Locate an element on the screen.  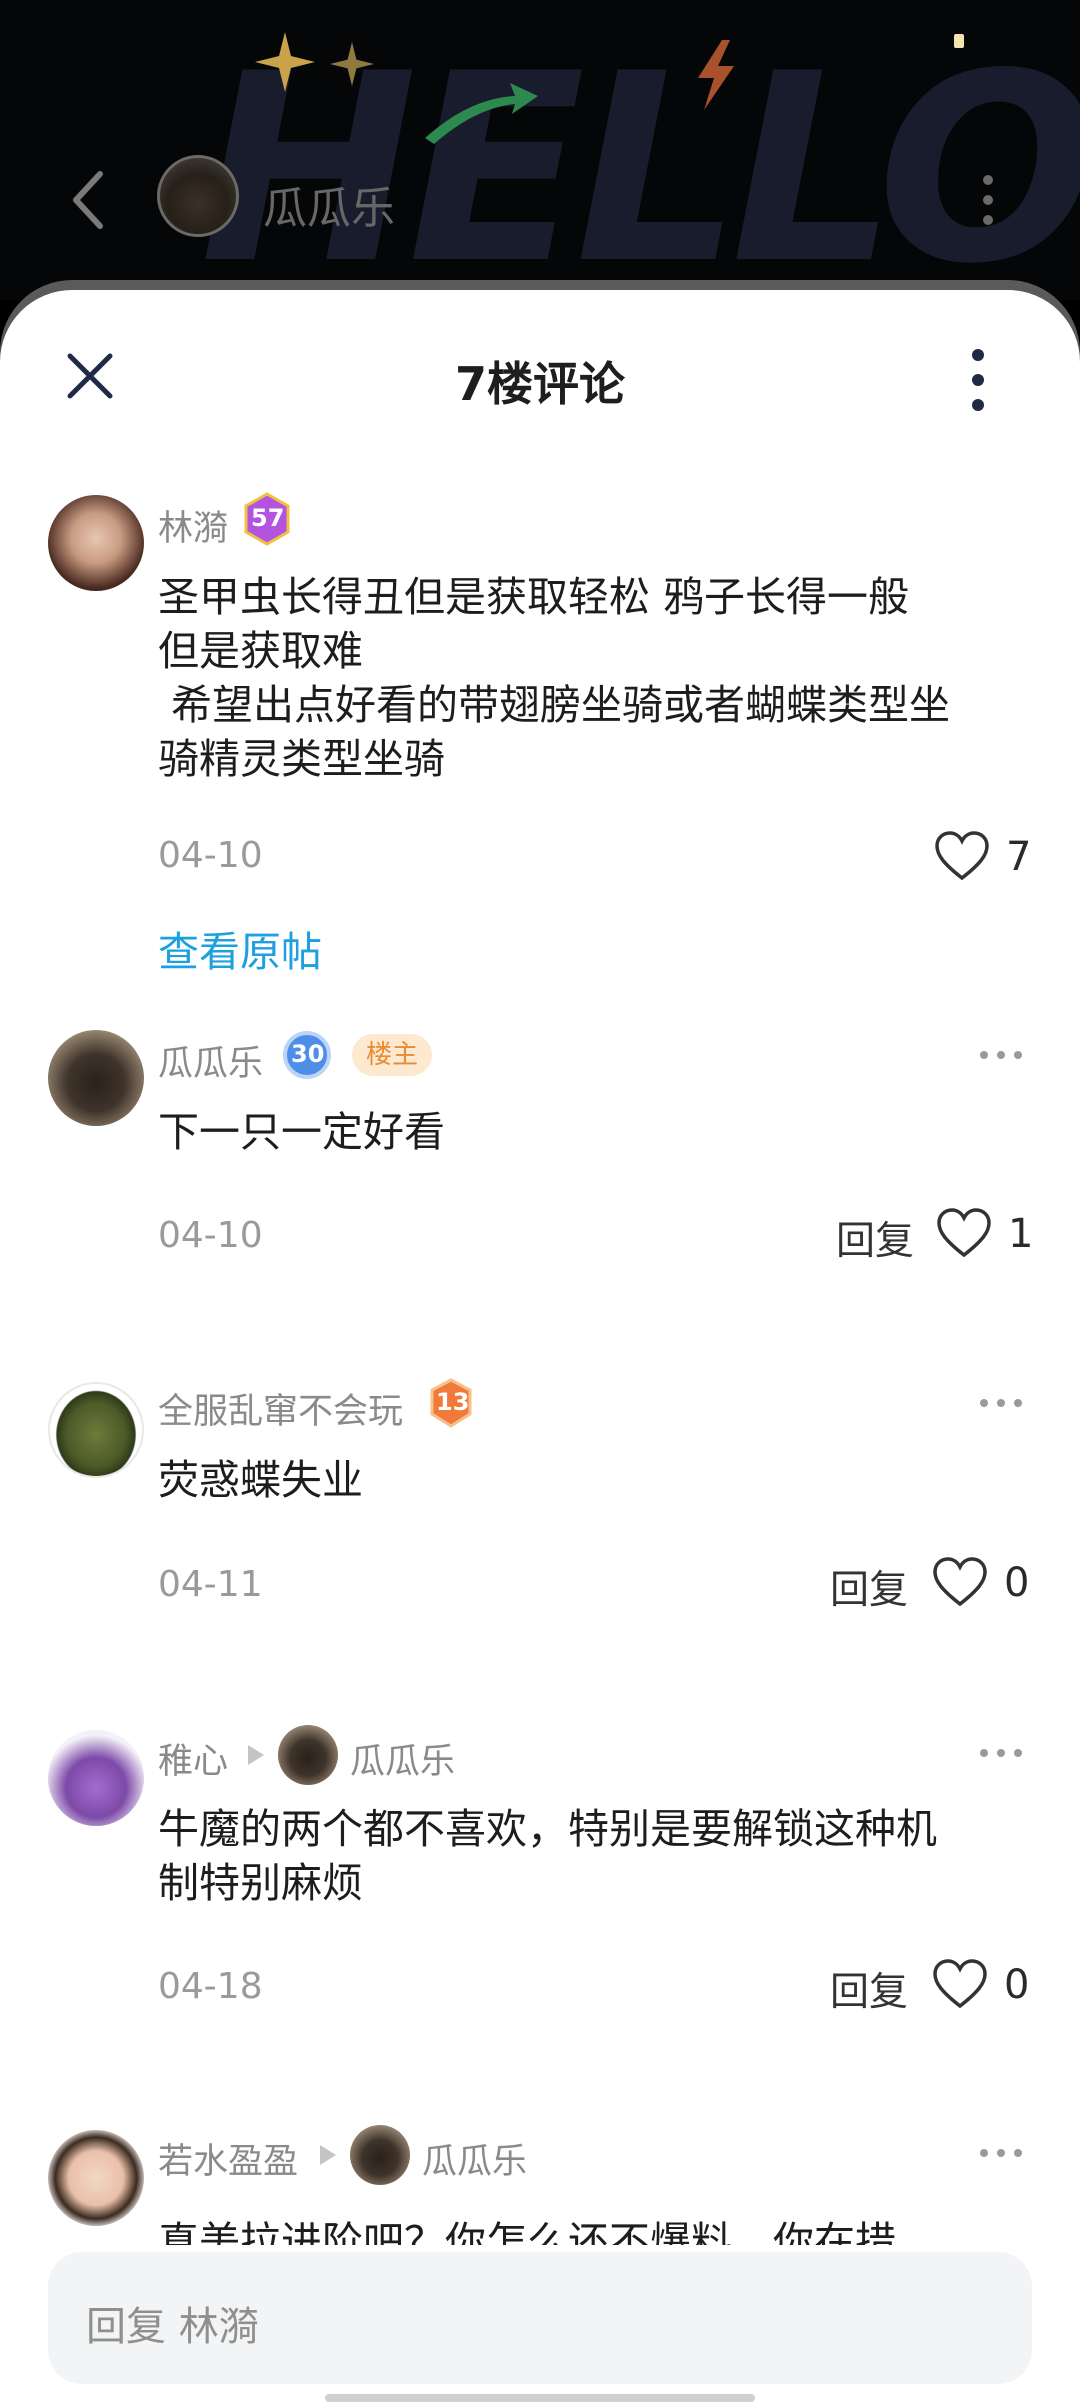
host-badge: 楼主 is located at coordinates (392, 1055).